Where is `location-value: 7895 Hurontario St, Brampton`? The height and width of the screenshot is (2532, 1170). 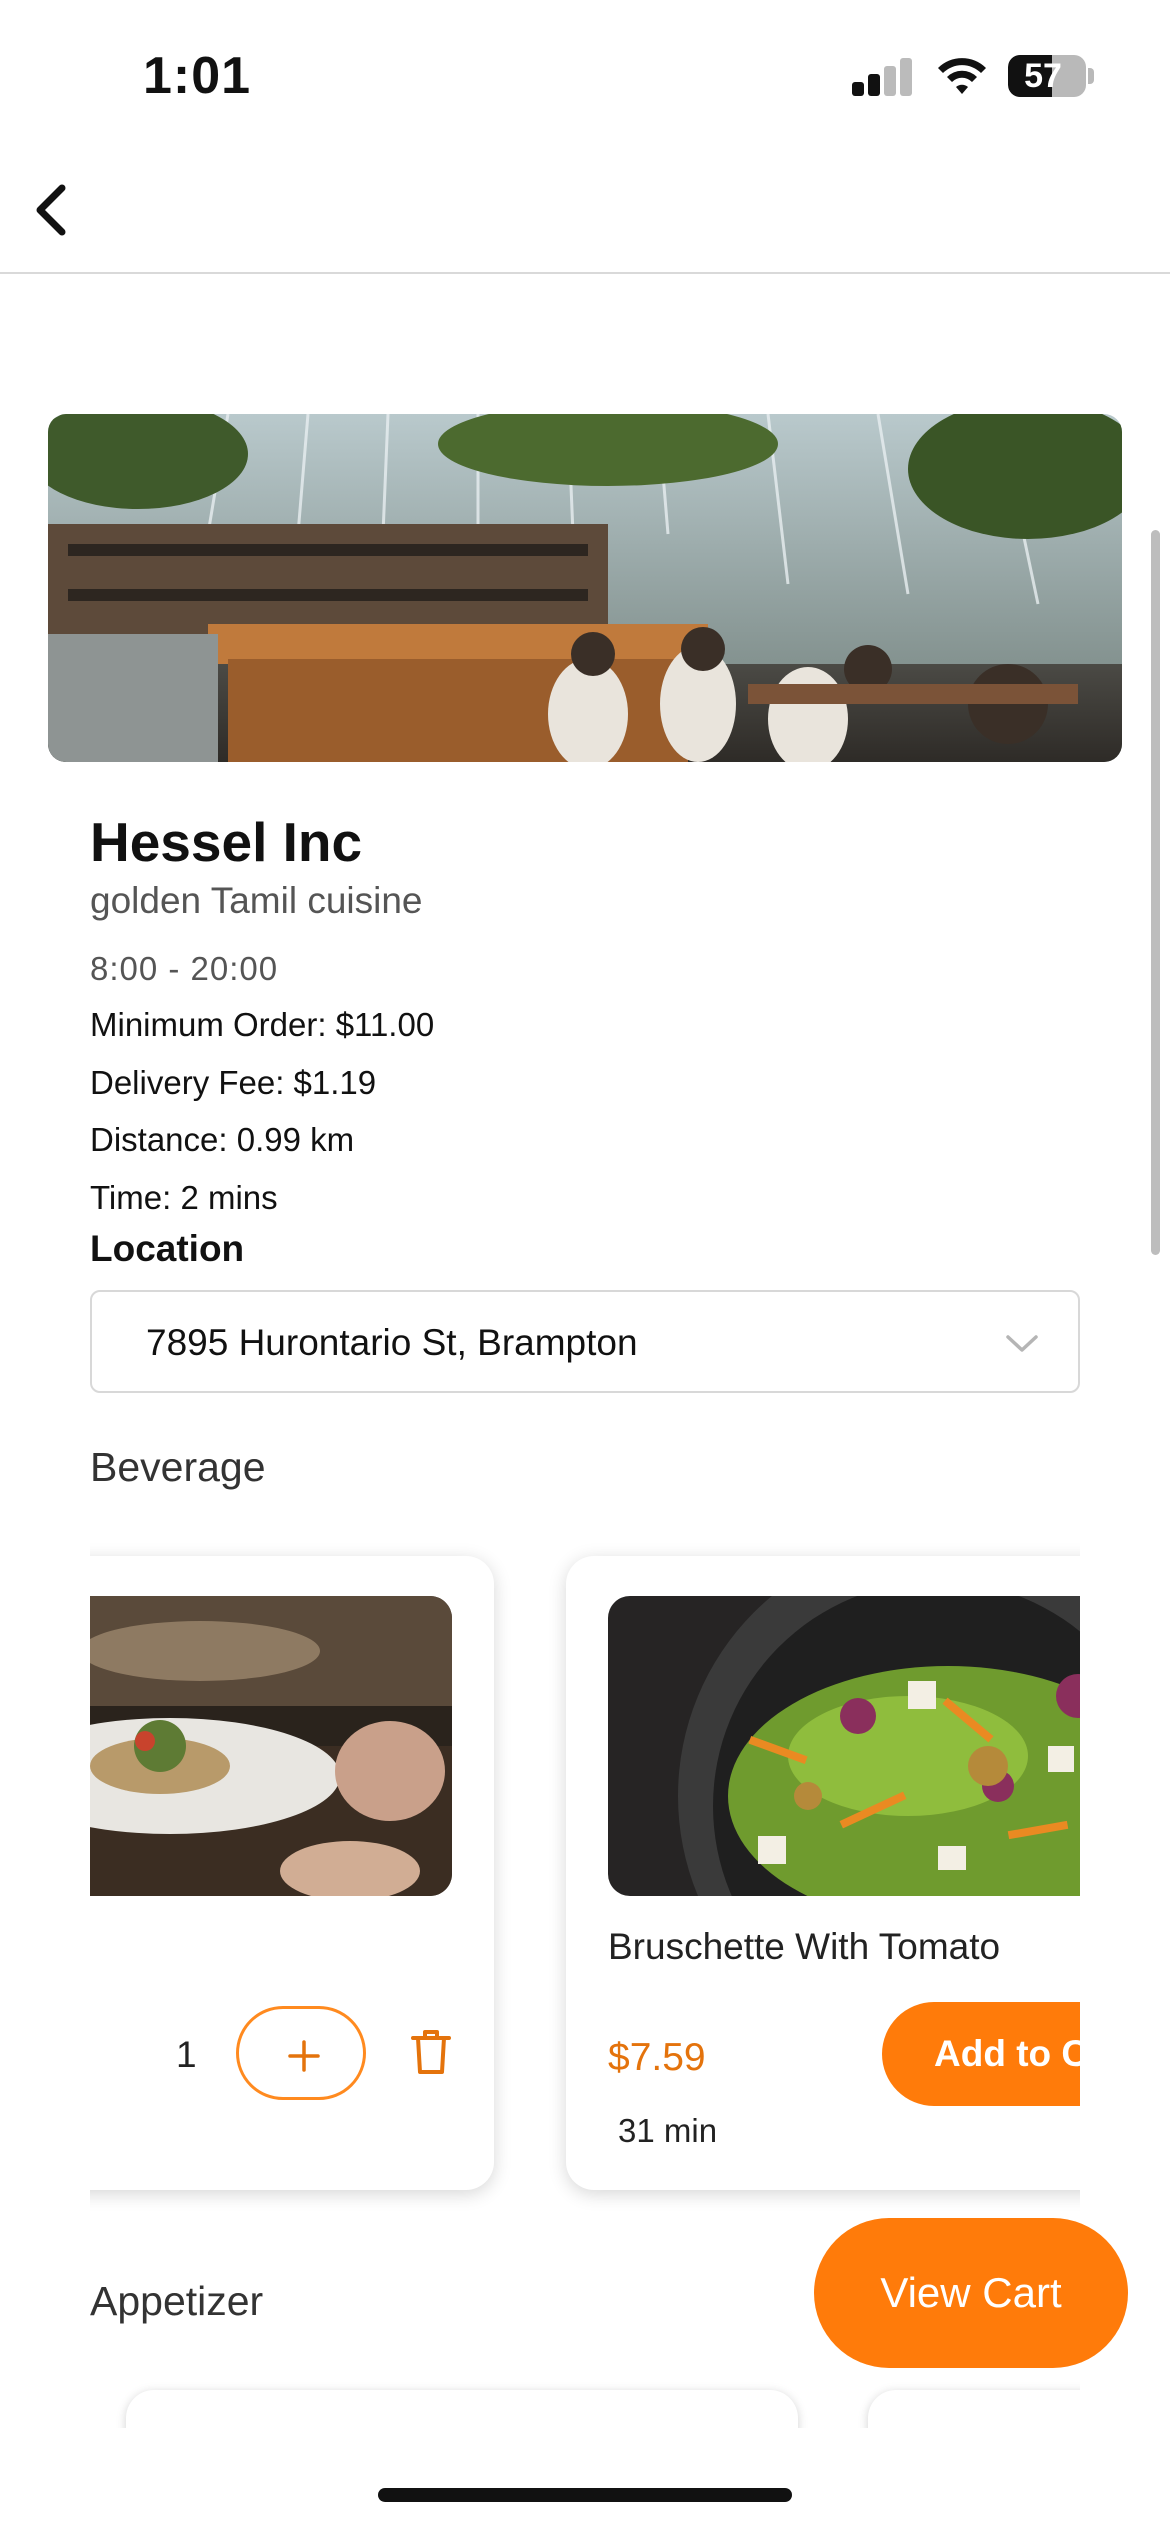 location-value: 7895 Hurontario St, Brampton is located at coordinates (392, 1342).